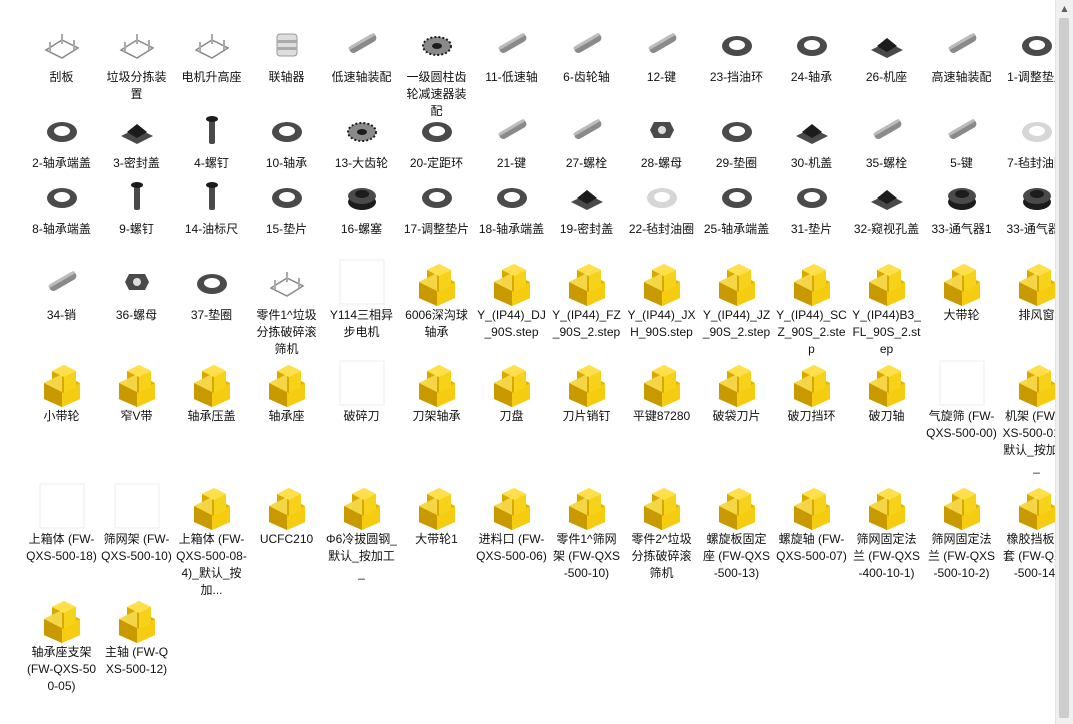 This screenshot has height=724, width=1073. What do you see at coordinates (511, 139) in the screenshot?
I see `file-item: 21-键` at bounding box center [511, 139].